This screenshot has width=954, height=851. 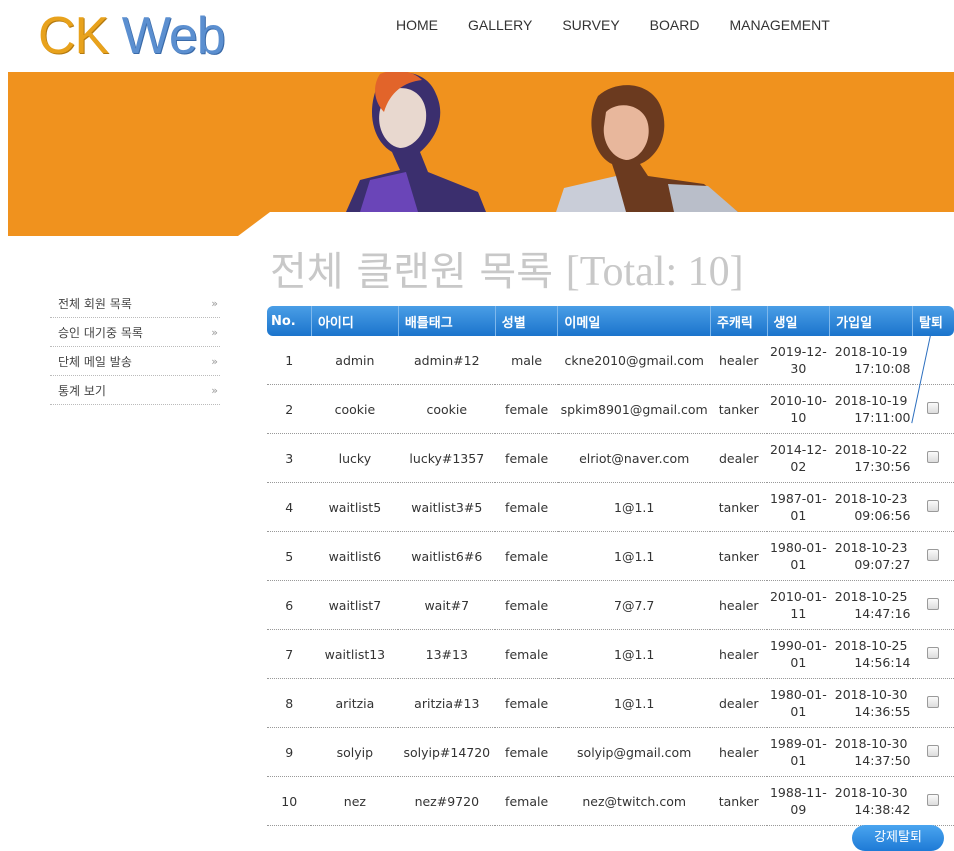 I want to click on cell-email: spkim8901@gmail.com, so click(x=634, y=409).